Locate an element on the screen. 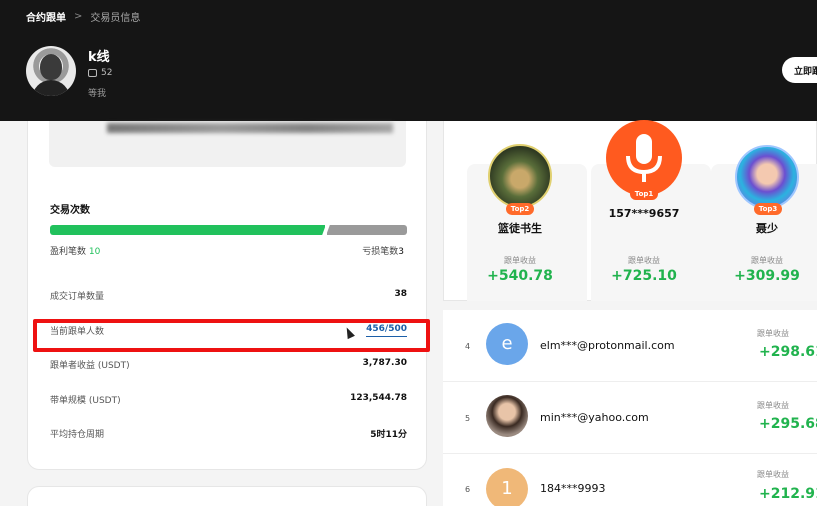  leaderboard-row-5: 5 min***@yahoo.com 跟单收益 +295.68 is located at coordinates (630, 418).